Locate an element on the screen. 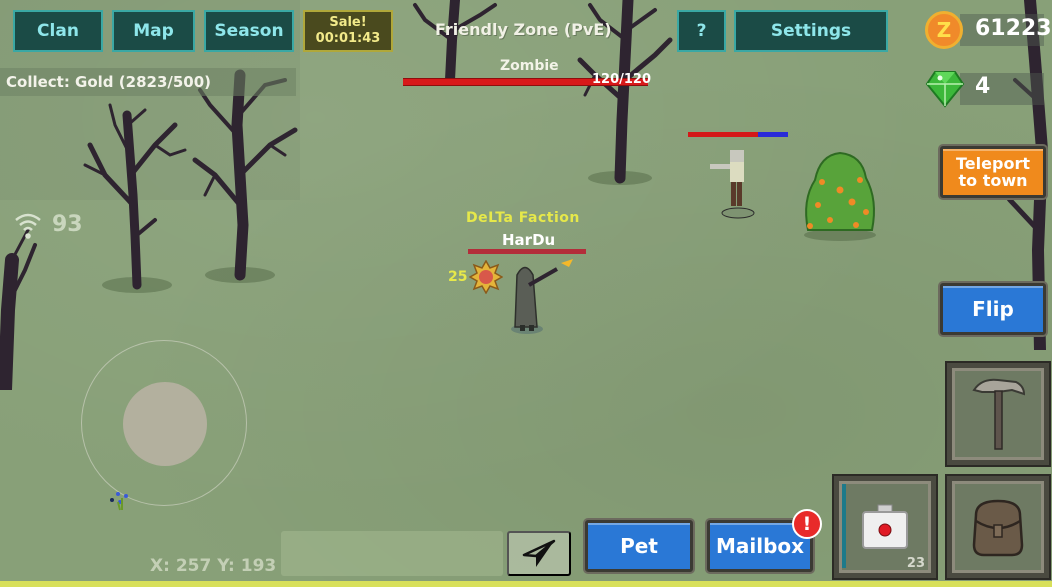  green-gem-icon is located at coordinates (945, 89).